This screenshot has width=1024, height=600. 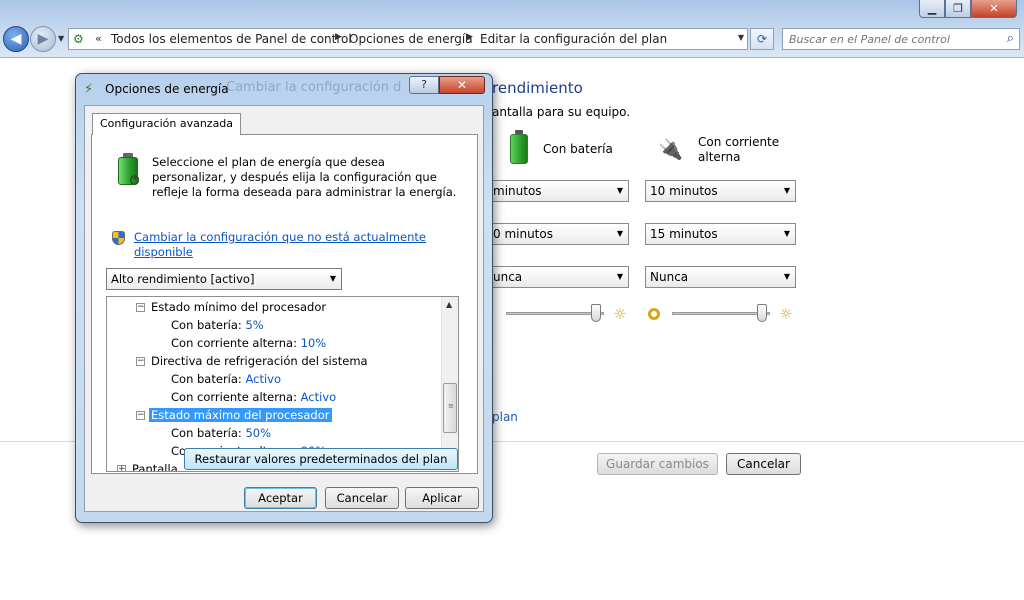 I want to click on accept-button: Aceptar, so click(x=280, y=498).